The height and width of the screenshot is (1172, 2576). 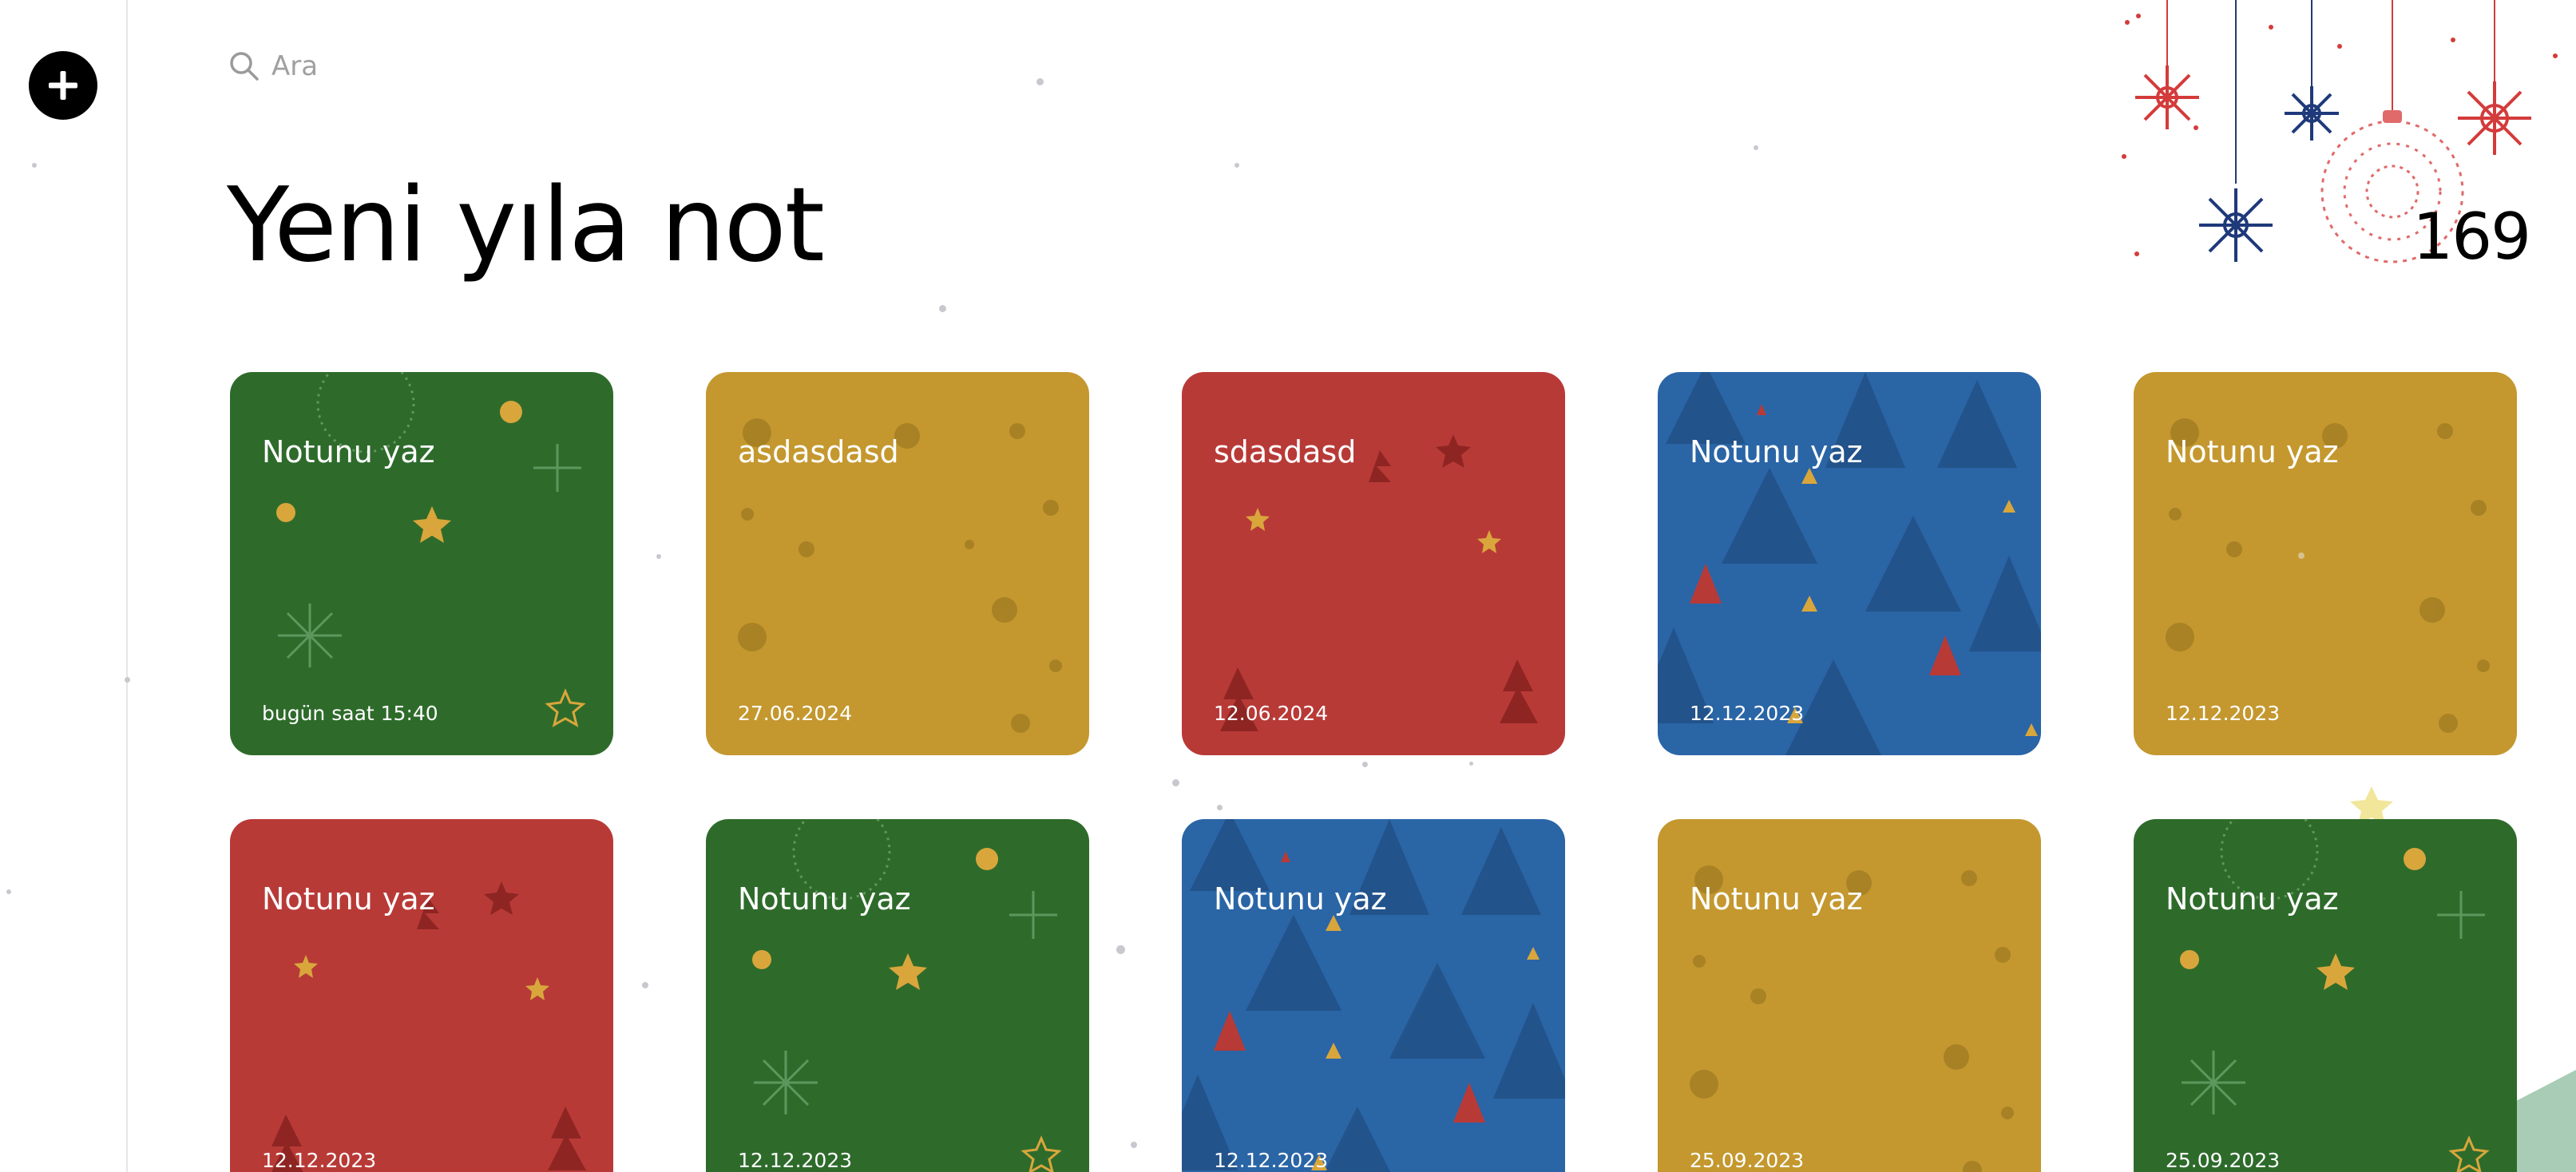 I want to click on add-note-button, so click(x=63, y=85).